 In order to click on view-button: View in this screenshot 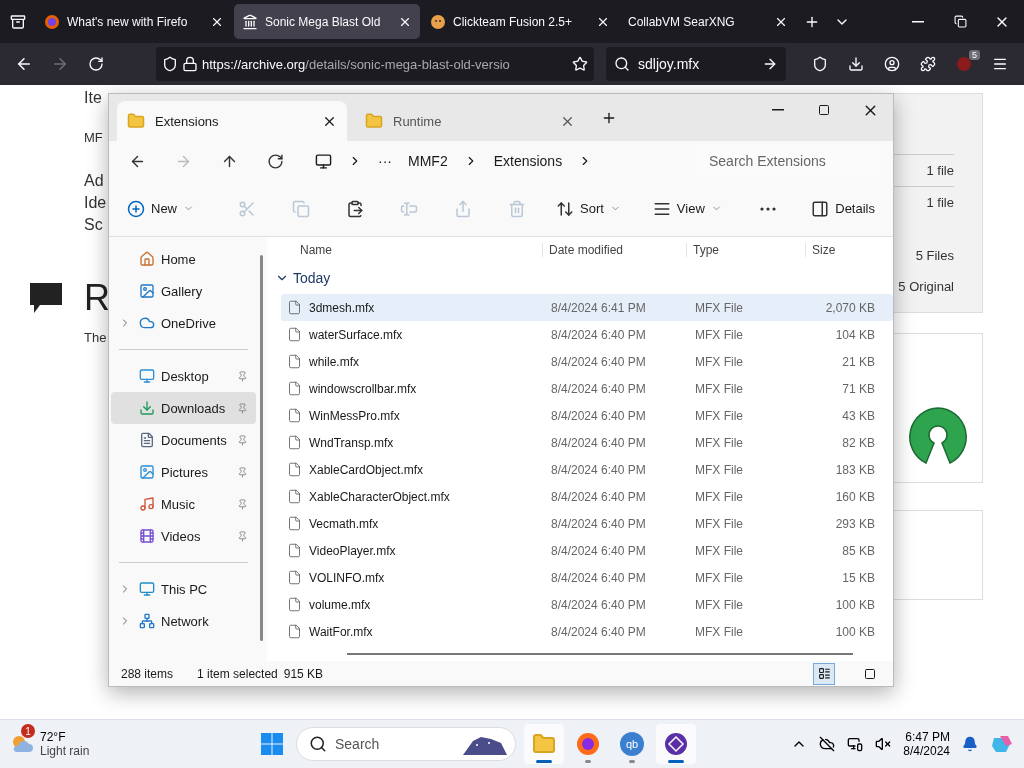, I will do `click(687, 208)`.